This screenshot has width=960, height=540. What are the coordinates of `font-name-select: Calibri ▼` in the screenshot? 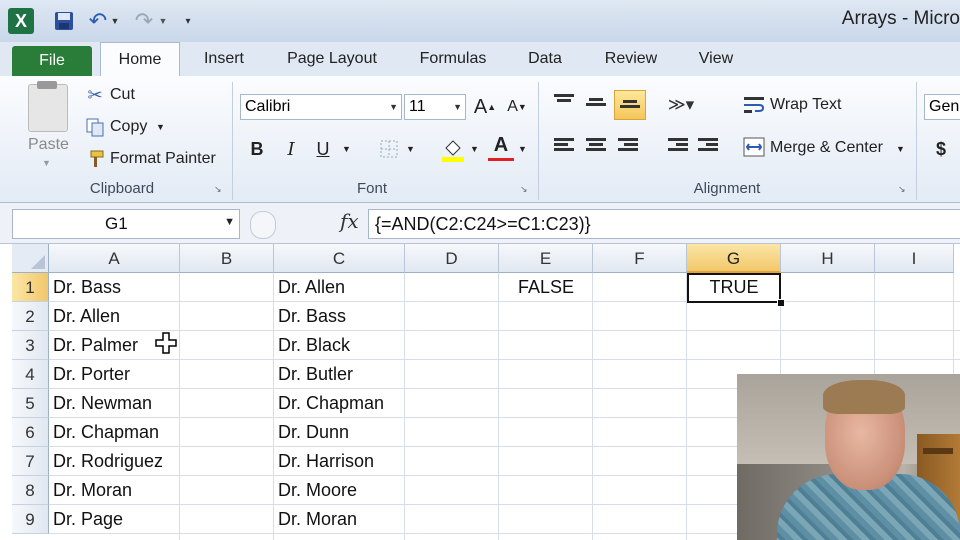 It's located at (321, 107).